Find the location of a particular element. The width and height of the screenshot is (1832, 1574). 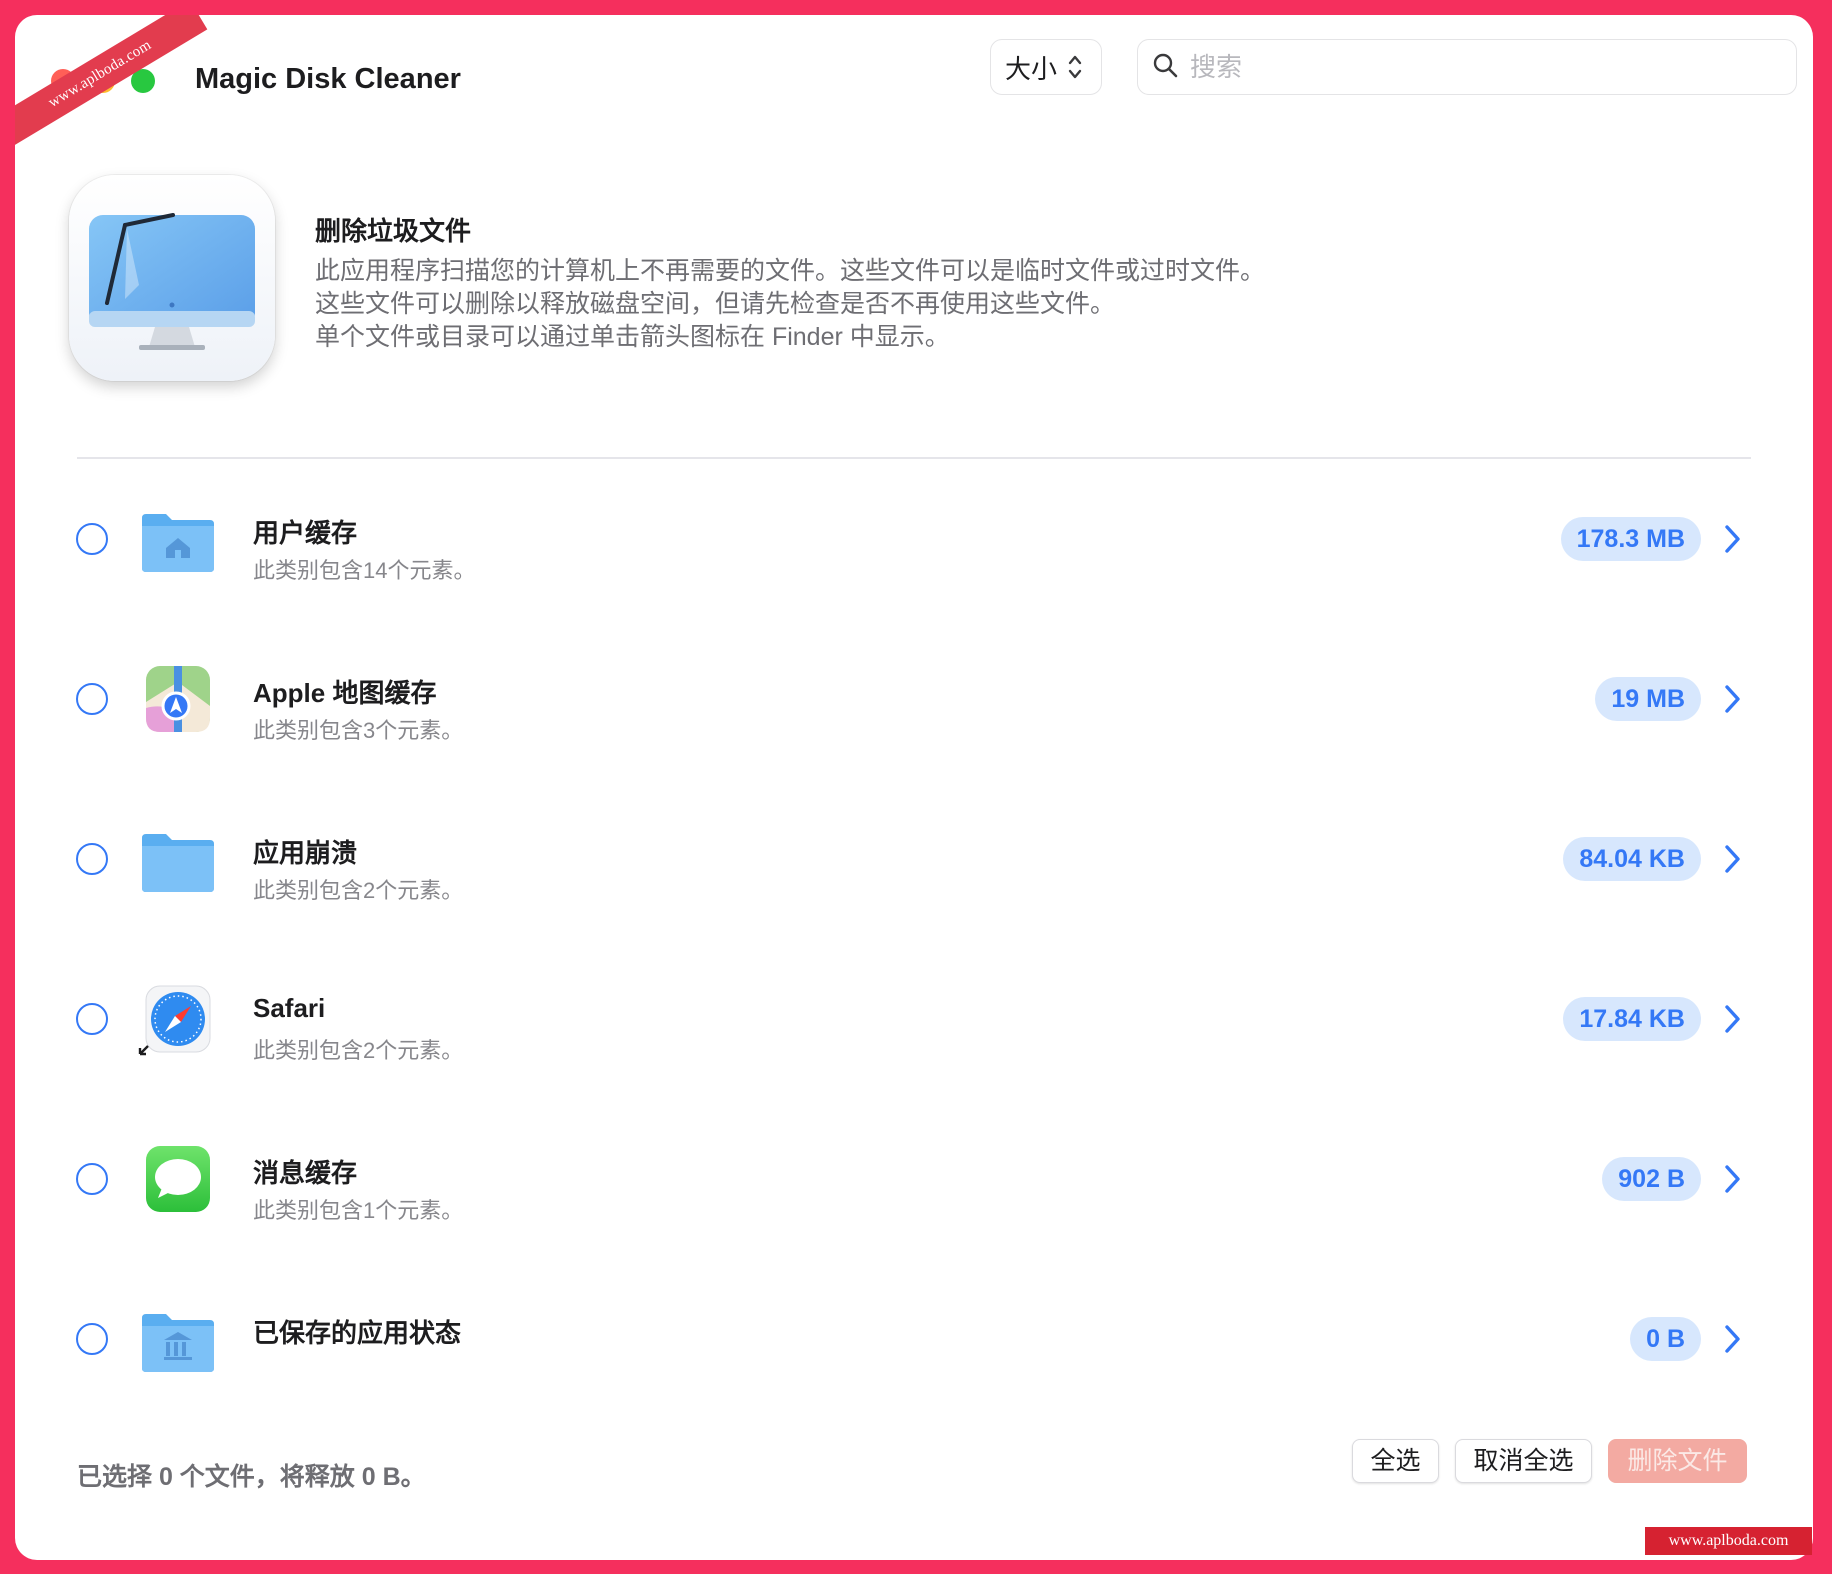

up-down-chevron-icon is located at coordinates (1075, 67).